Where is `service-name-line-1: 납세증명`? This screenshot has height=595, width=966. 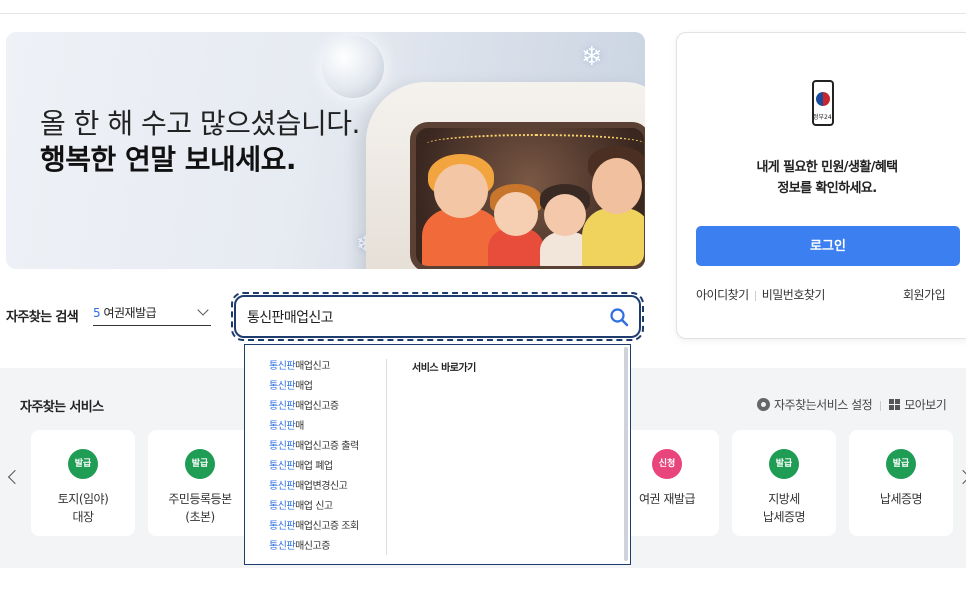
service-name-line-1: 납세증명 is located at coordinates (901, 499).